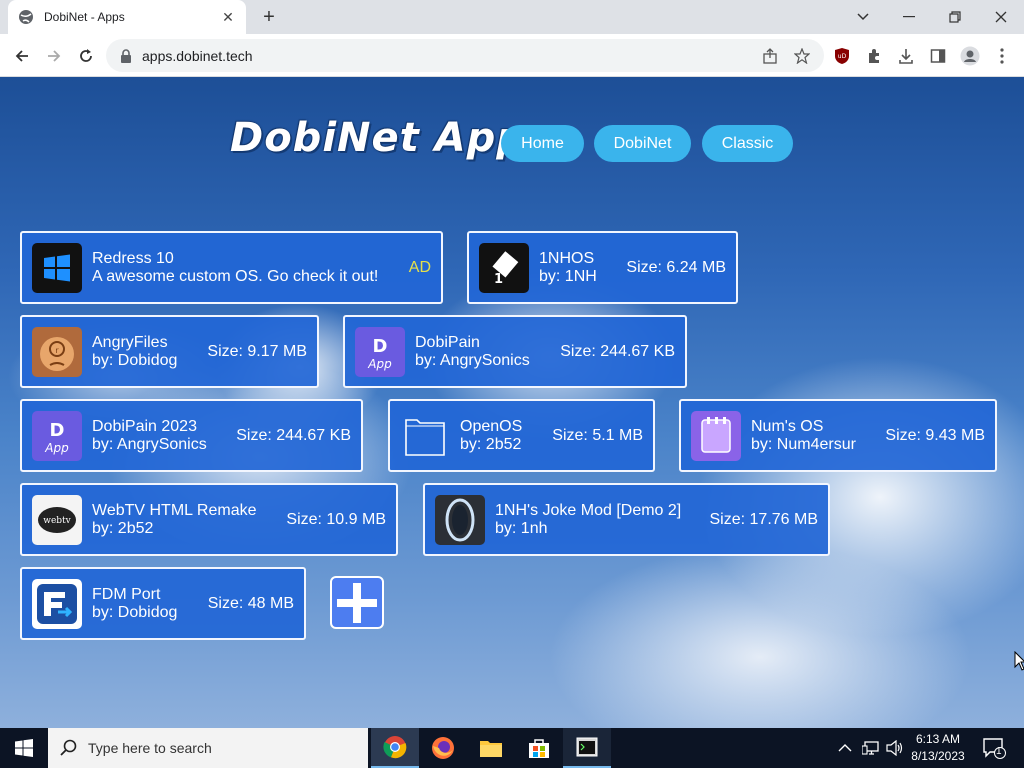 This screenshot has height=768, width=1024. I want to click on app-size: Size: 5.1 MB, so click(597, 435).